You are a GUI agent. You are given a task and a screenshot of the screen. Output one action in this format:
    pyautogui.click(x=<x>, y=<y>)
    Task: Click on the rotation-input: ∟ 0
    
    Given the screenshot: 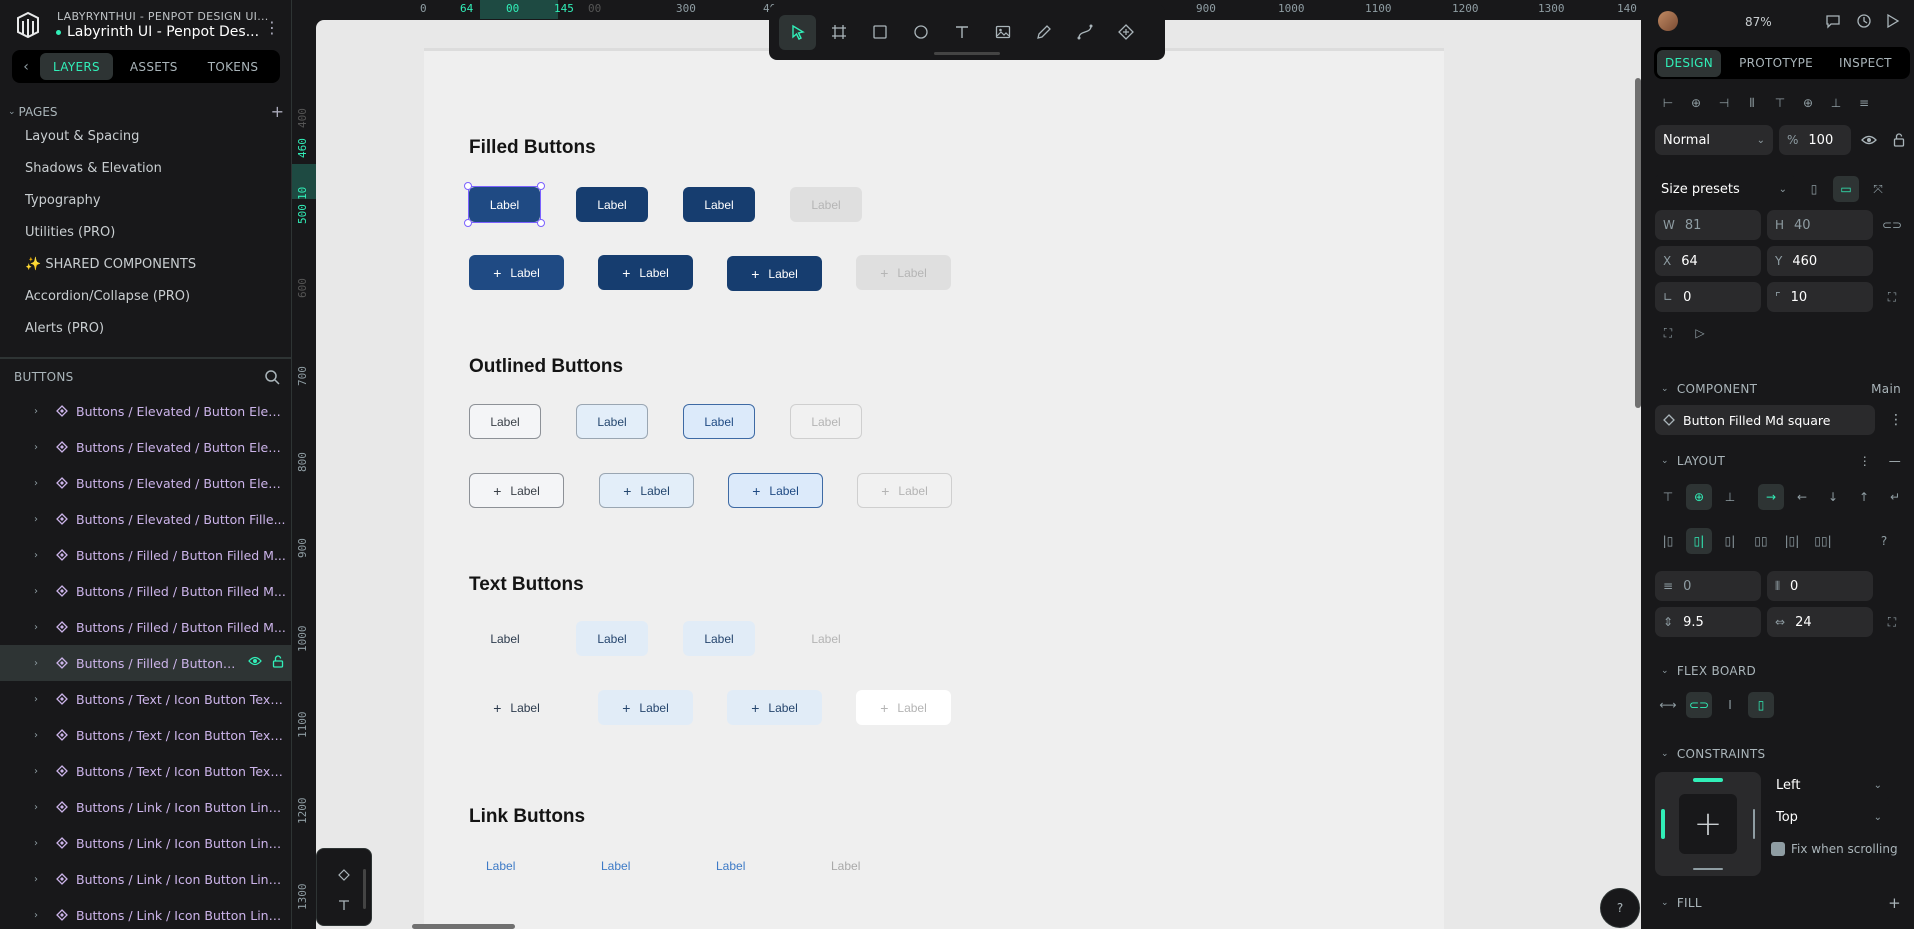 What is the action you would take?
    pyautogui.click(x=1708, y=297)
    